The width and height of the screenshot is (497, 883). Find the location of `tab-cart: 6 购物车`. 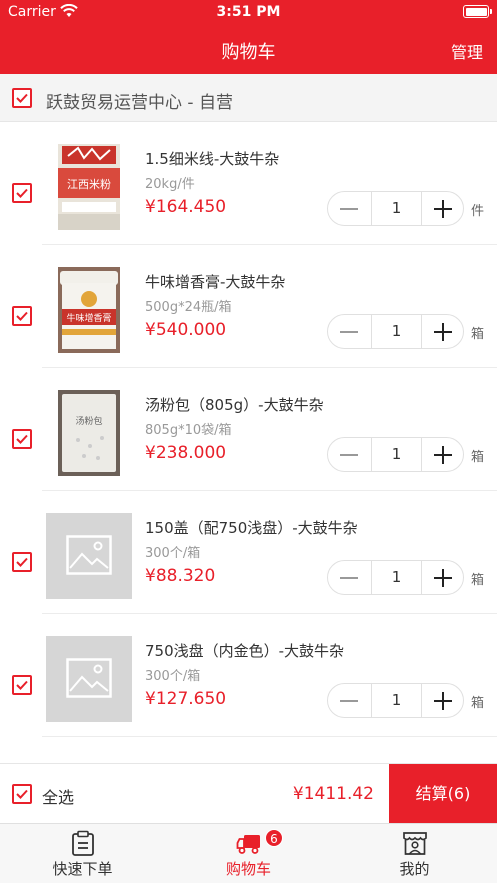

tab-cart: 6 购物车 is located at coordinates (248, 853).